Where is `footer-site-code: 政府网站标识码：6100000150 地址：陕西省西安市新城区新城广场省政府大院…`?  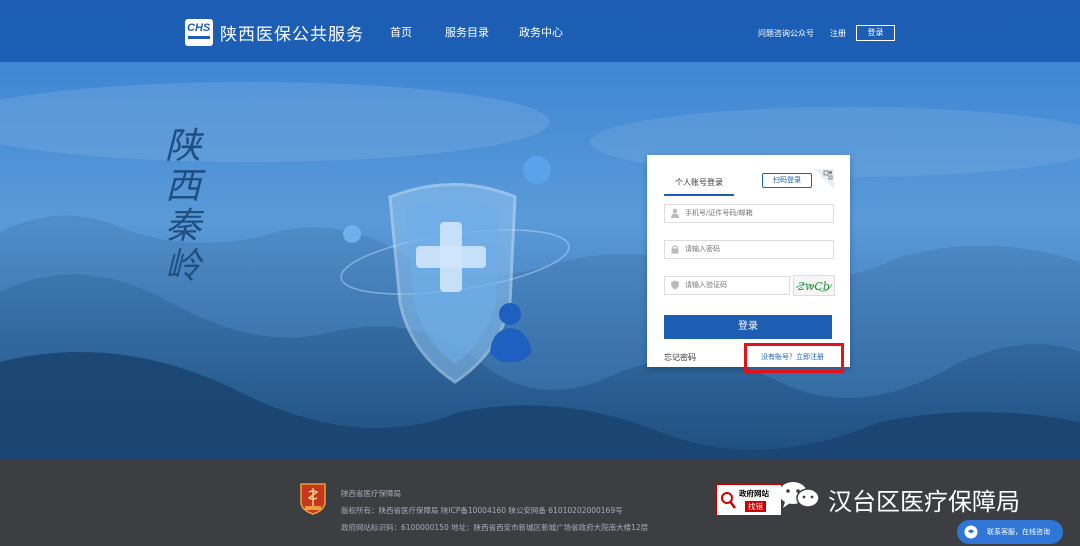
footer-site-code: 政府网站标识码：6100000150 地址：陕西省西安市新城区新城广场省政府大院… is located at coordinates (495, 527).